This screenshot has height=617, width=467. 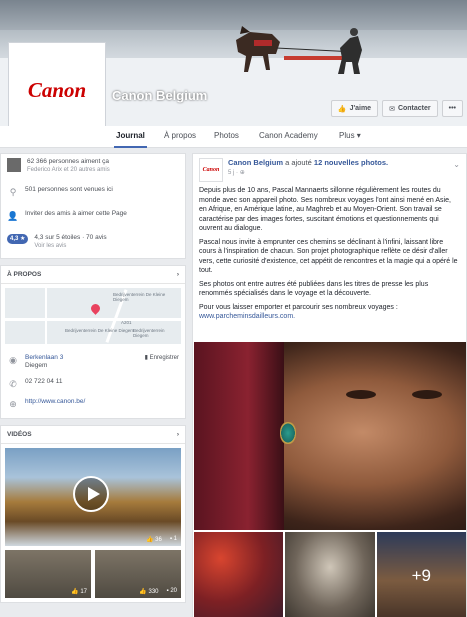 What do you see at coordinates (233, 173) in the screenshot?
I see `post-time-text: 5 j ·` at bounding box center [233, 173].